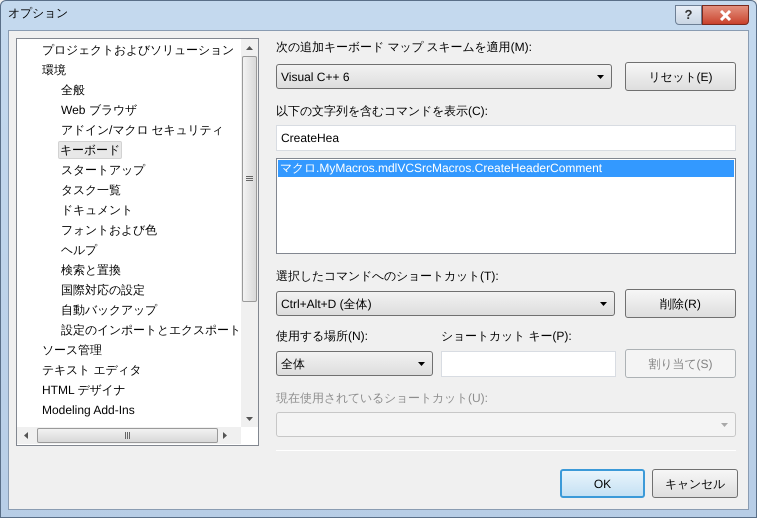 This screenshot has width=757, height=518. What do you see at coordinates (225, 435) in the screenshot?
I see `scroll-right-icon` at bounding box center [225, 435].